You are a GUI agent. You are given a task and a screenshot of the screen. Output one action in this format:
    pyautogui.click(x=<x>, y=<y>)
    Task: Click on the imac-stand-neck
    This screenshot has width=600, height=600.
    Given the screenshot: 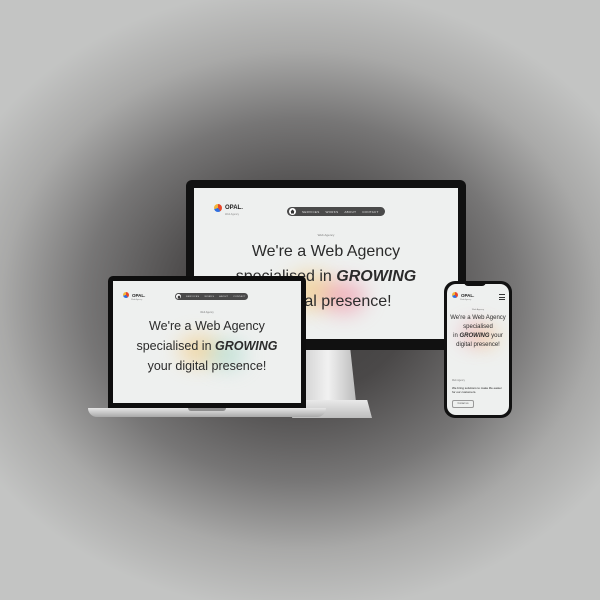 What is the action you would take?
    pyautogui.click(x=328, y=376)
    